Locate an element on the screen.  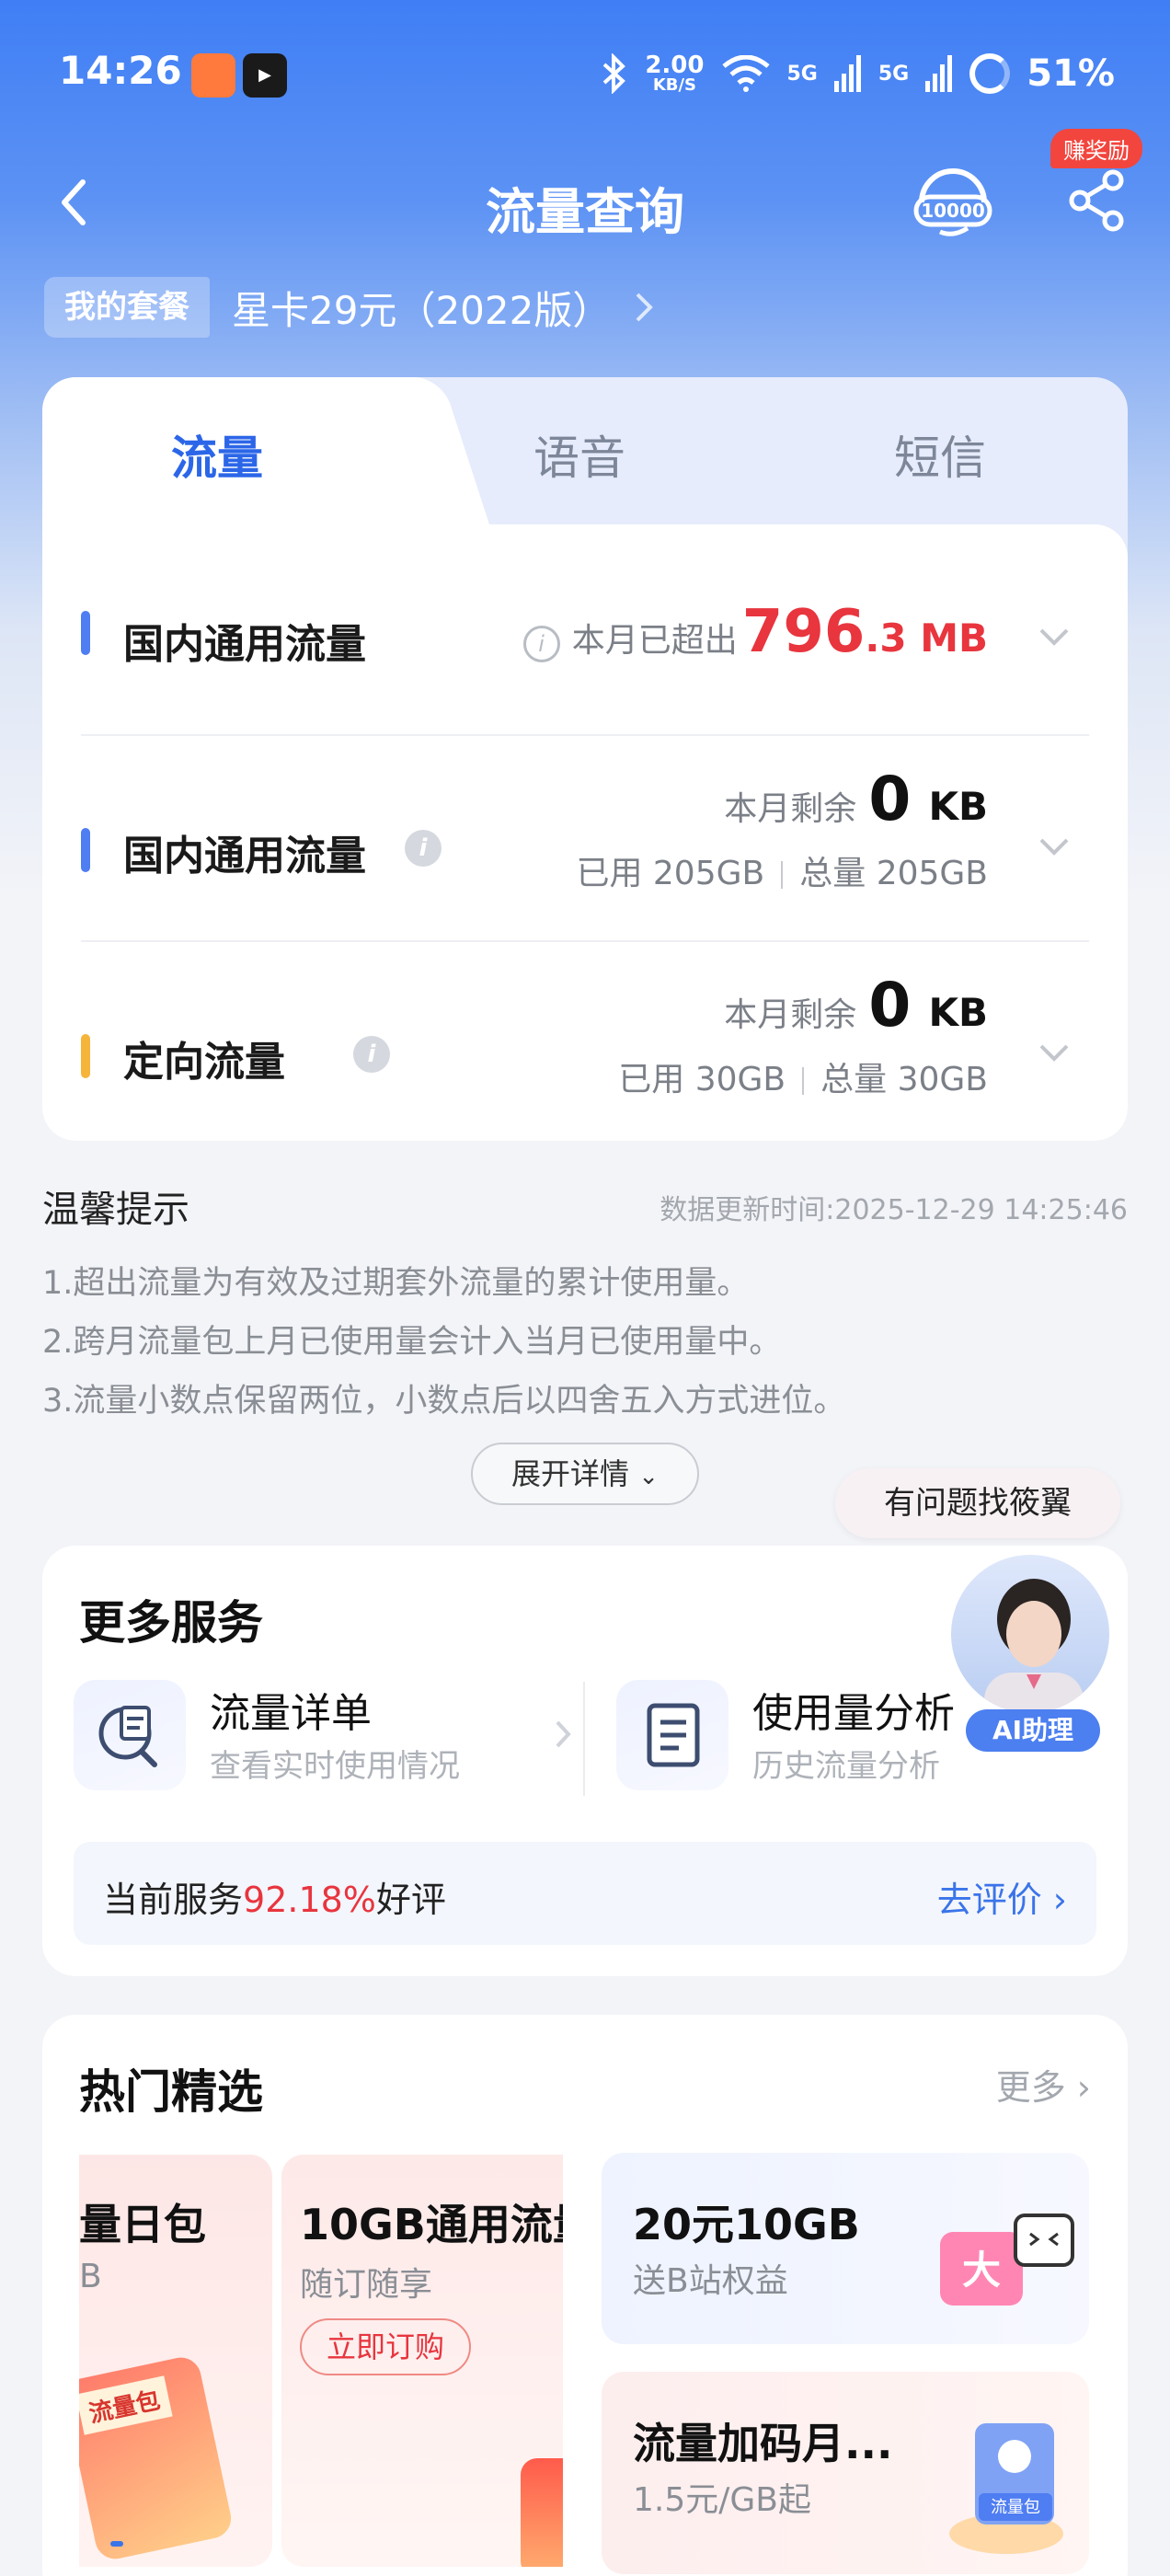
used-value: 30GB is located at coordinates (740, 1079).